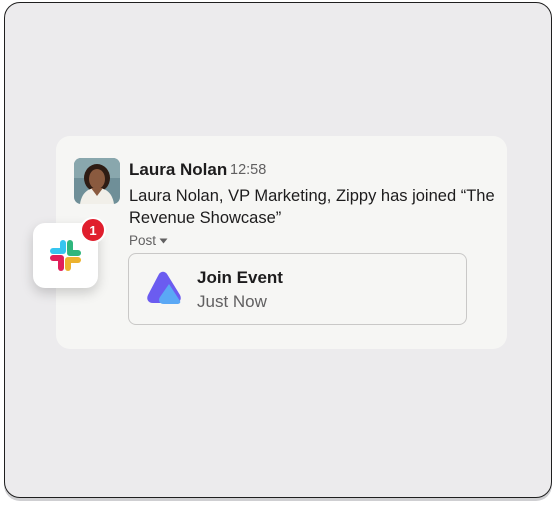 The width and height of the screenshot is (558, 508). Describe the element at coordinates (65, 255) in the screenshot. I see `slack-logo-icon` at that location.